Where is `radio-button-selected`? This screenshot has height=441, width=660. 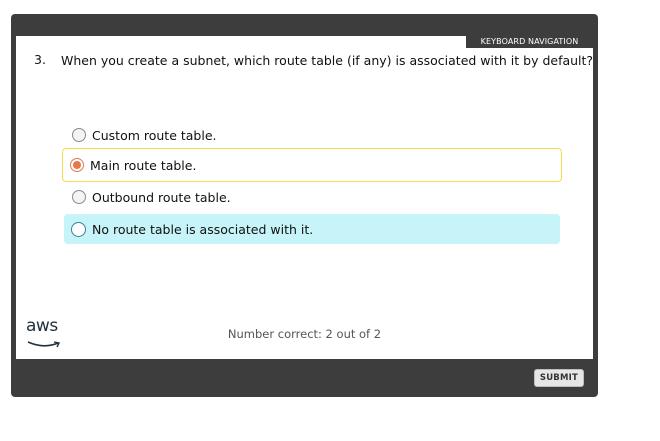 radio-button-selected is located at coordinates (77, 165).